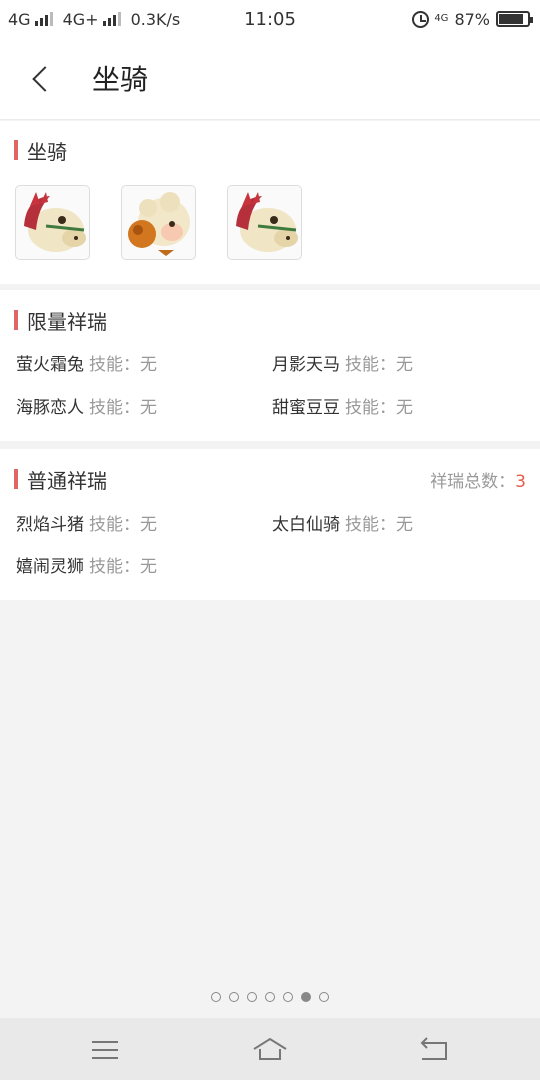 Image resolution: width=540 pixels, height=1080 pixels. What do you see at coordinates (42, 80) in the screenshot?
I see `back-button` at bounding box center [42, 80].